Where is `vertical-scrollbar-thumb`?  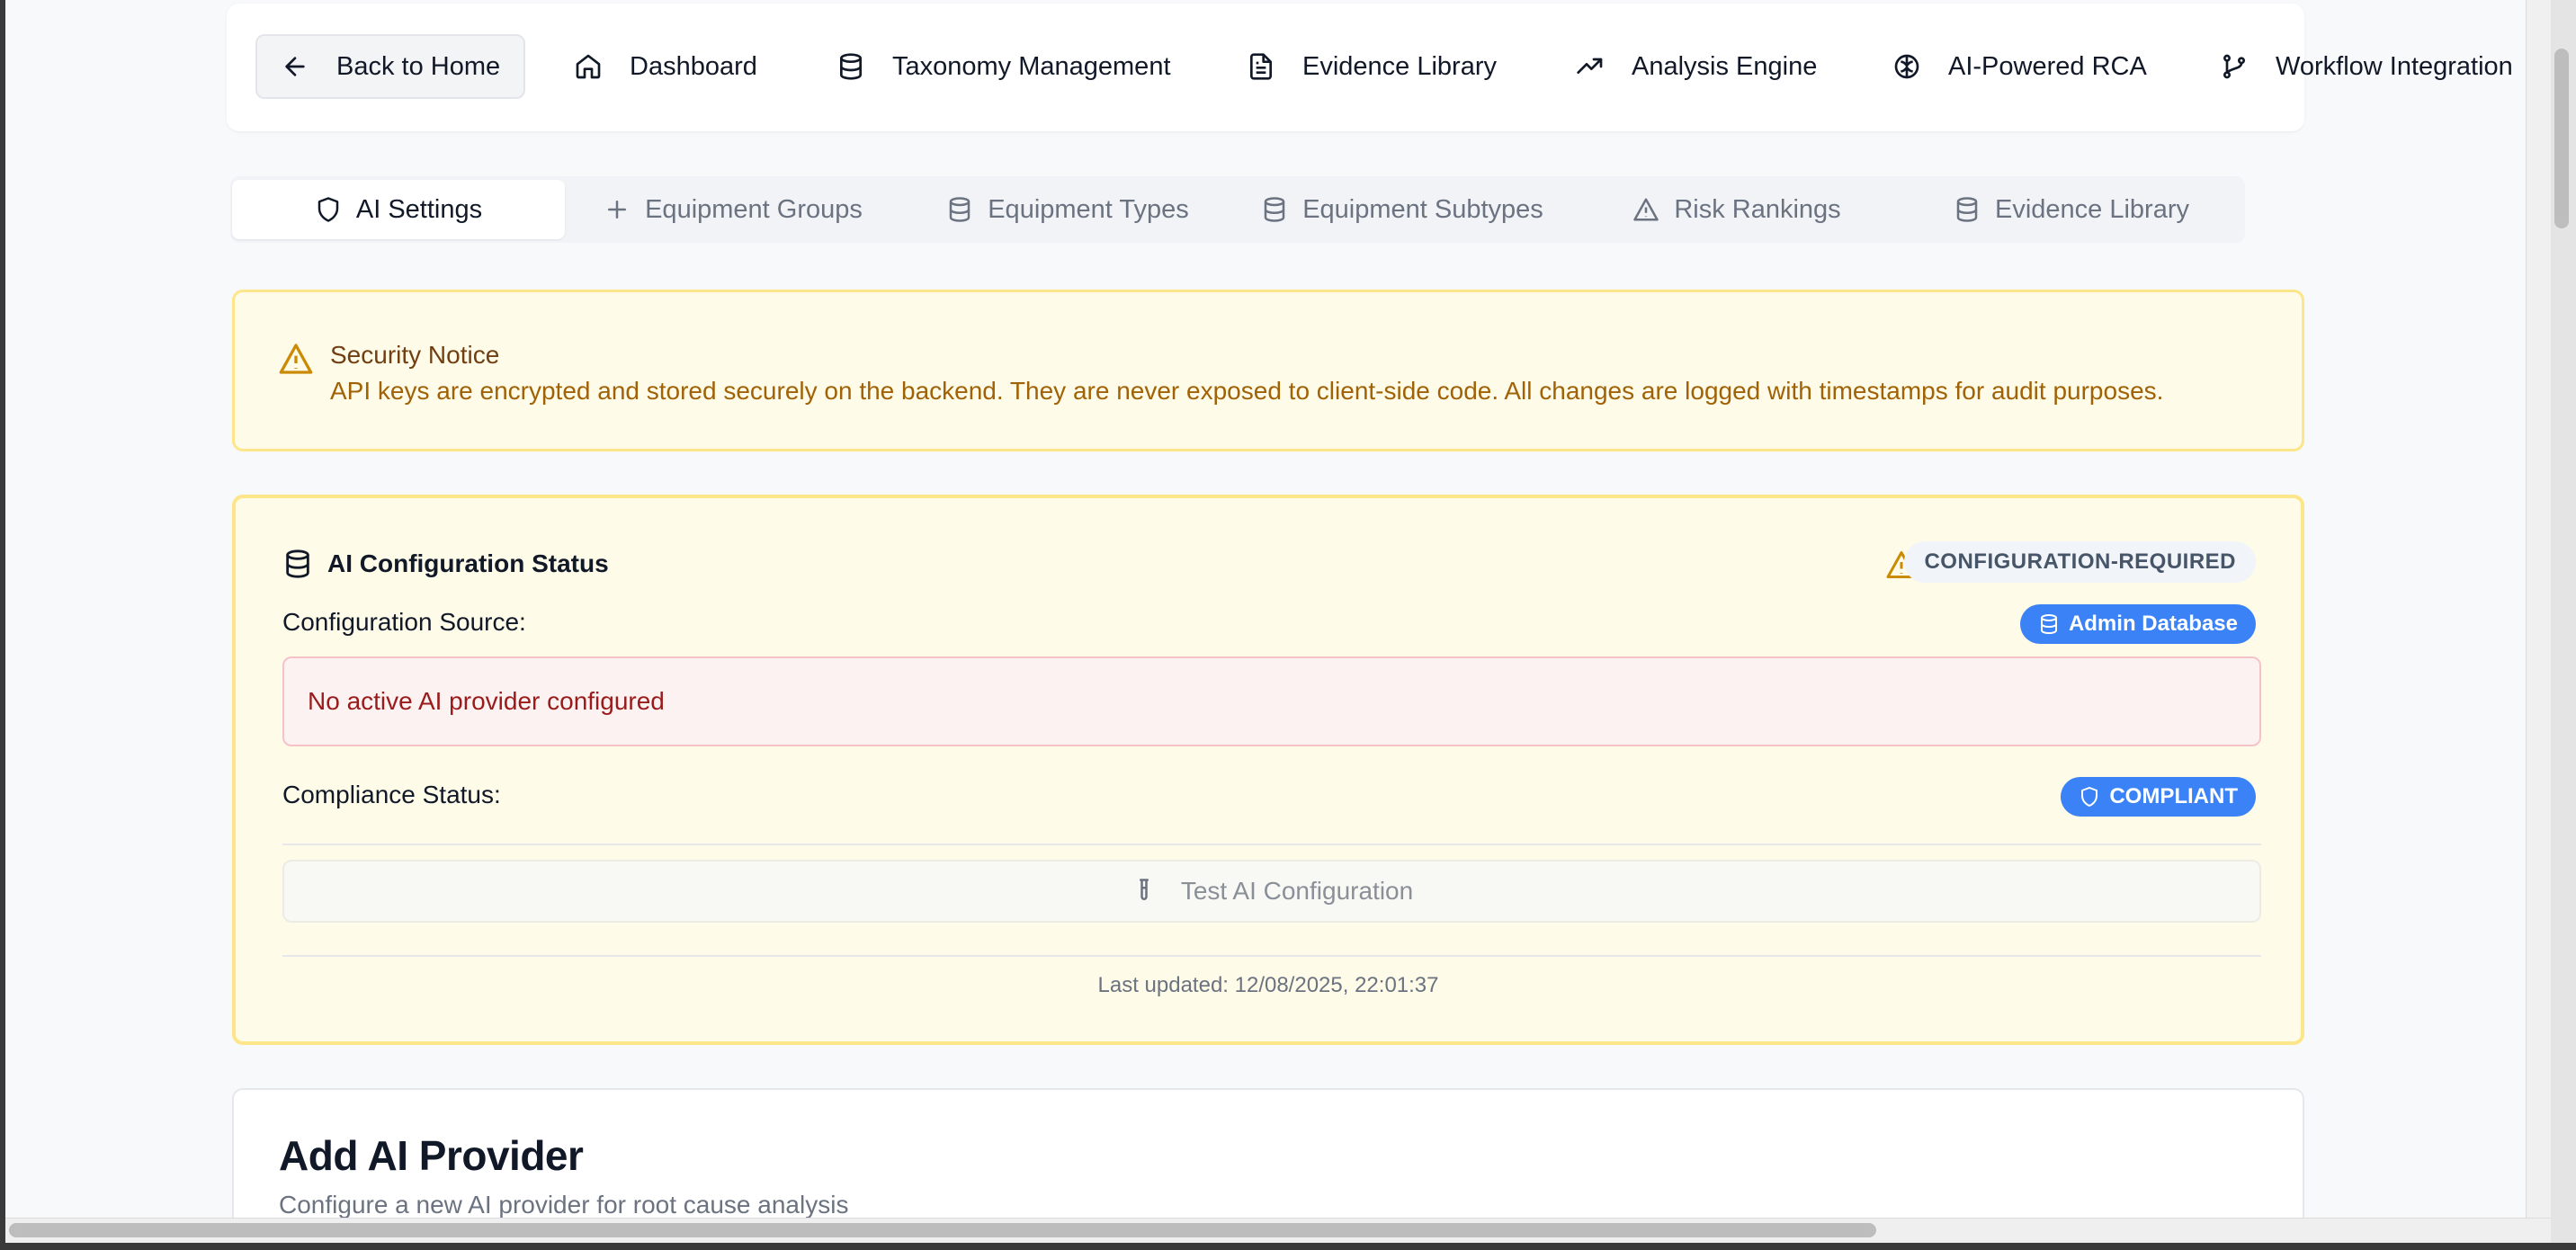
vertical-scrollbar-thumb is located at coordinates (2561, 138).